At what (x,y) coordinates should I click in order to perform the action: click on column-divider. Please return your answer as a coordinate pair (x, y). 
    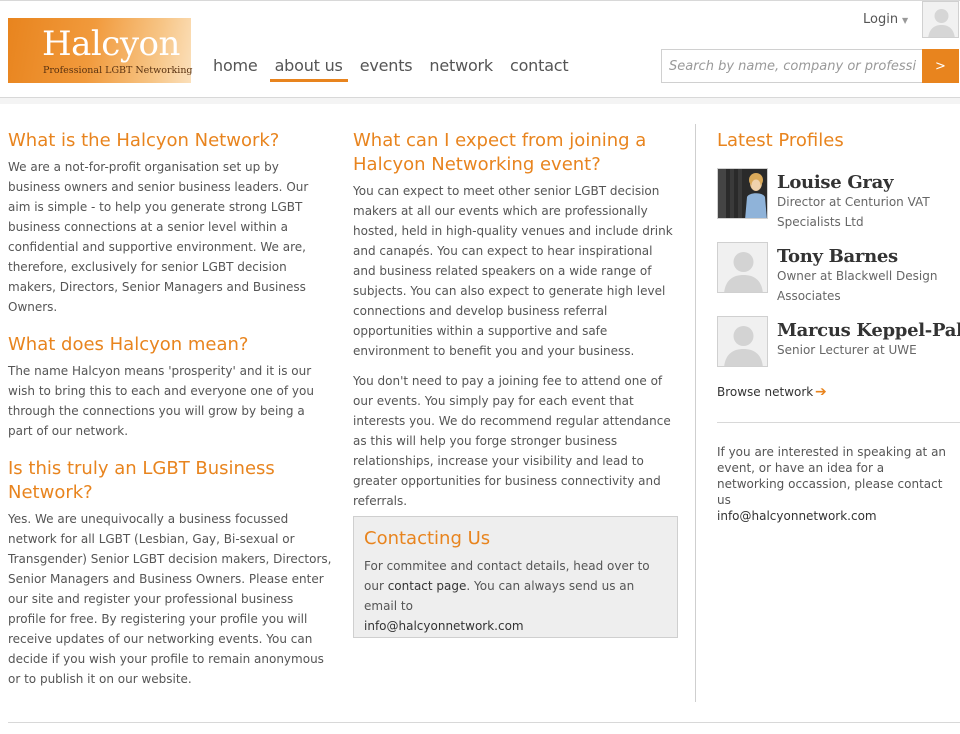
    Looking at the image, I should click on (695, 413).